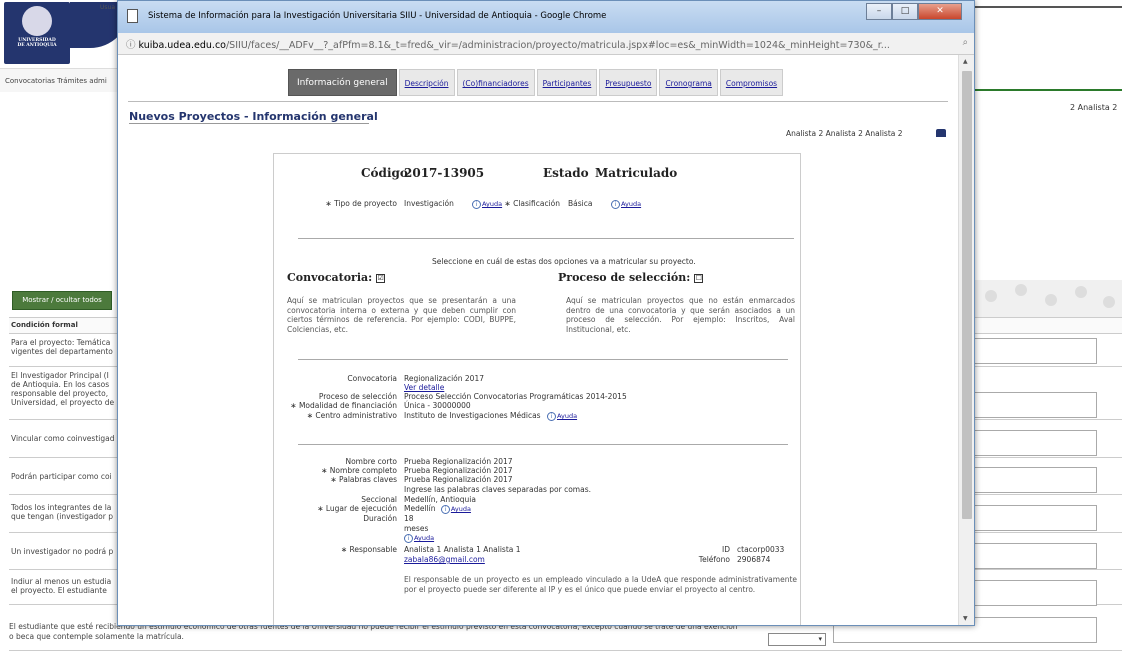 This screenshot has height=663, width=1122. Describe the element at coordinates (1048, 7) in the screenshot. I see `header-divider` at that location.